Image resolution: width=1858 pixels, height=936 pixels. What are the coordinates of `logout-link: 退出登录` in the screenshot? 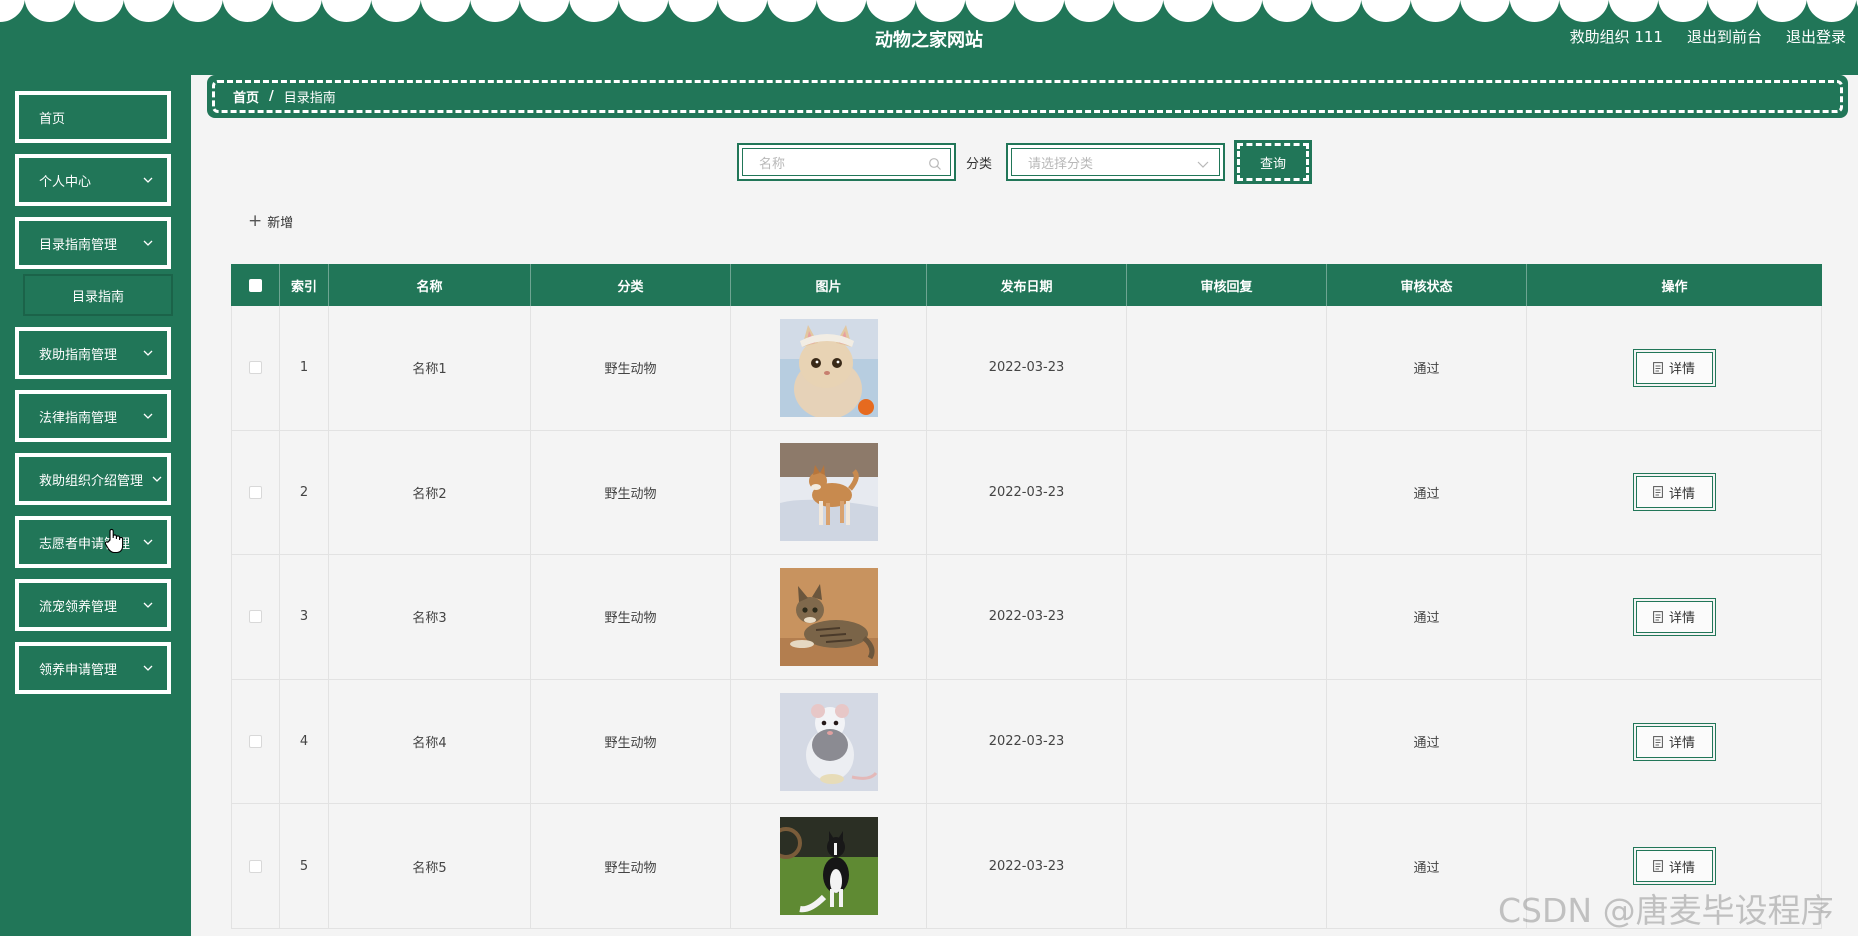 It's located at (1816, 36).